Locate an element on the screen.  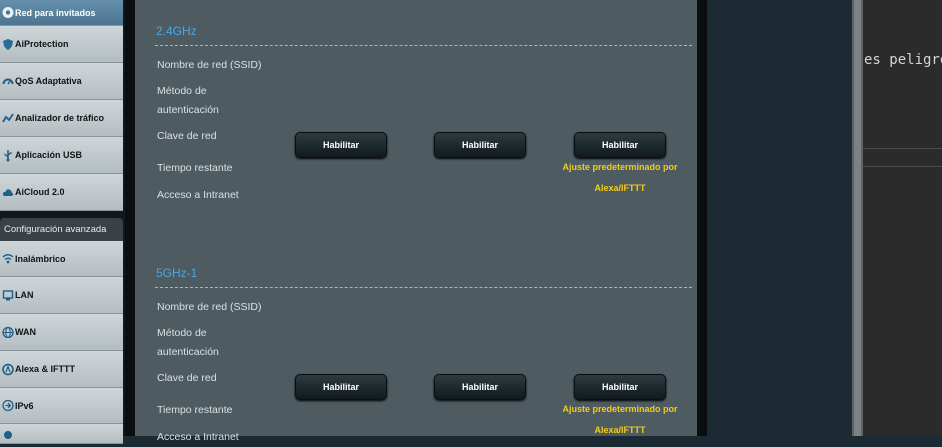
cloud-icon is located at coordinates (8, 192).